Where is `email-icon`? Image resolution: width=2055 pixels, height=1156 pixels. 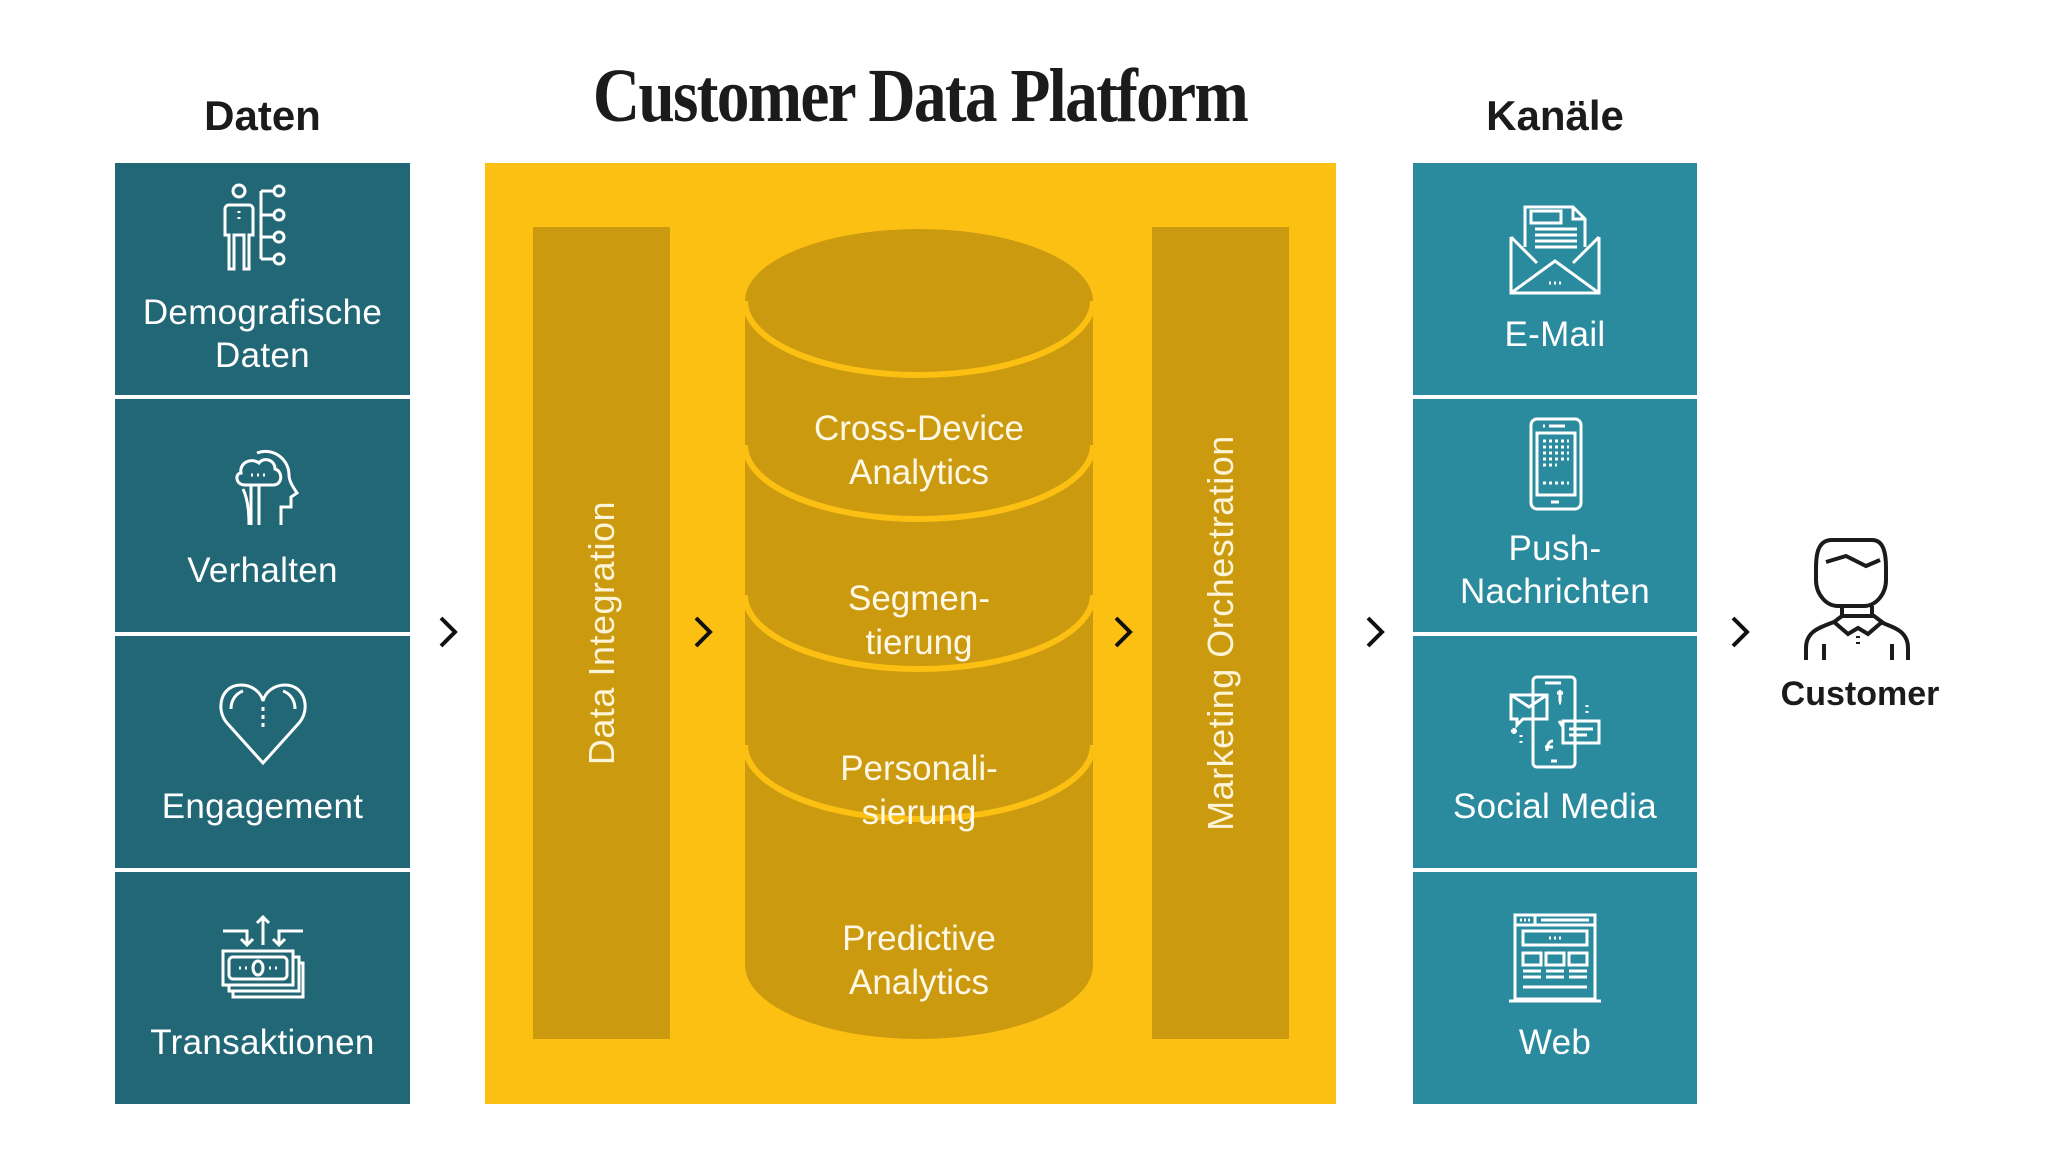
email-icon is located at coordinates (1555, 250).